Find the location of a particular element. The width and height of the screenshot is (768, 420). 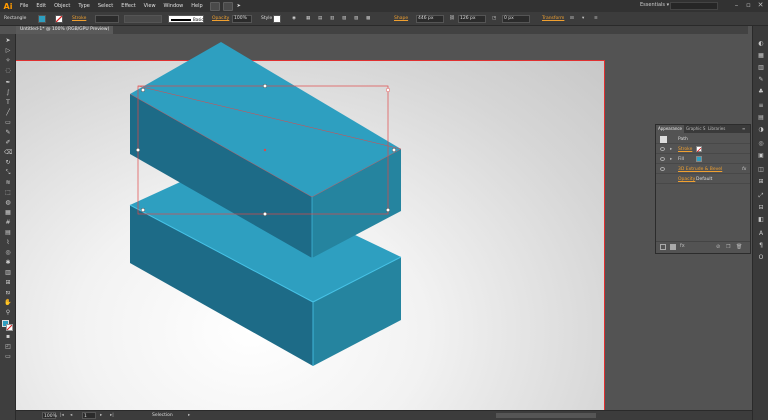

add-new-stroke-icon is located at coordinates (663, 247).